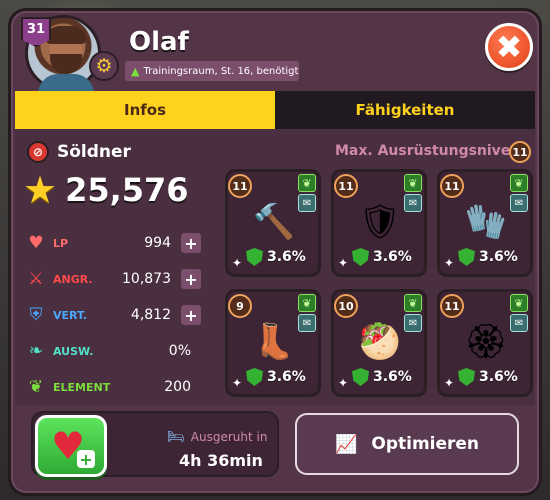 The image size is (550, 500). What do you see at coordinates (346, 306) in the screenshot?
I see `slot-level-badge: 10` at bounding box center [346, 306].